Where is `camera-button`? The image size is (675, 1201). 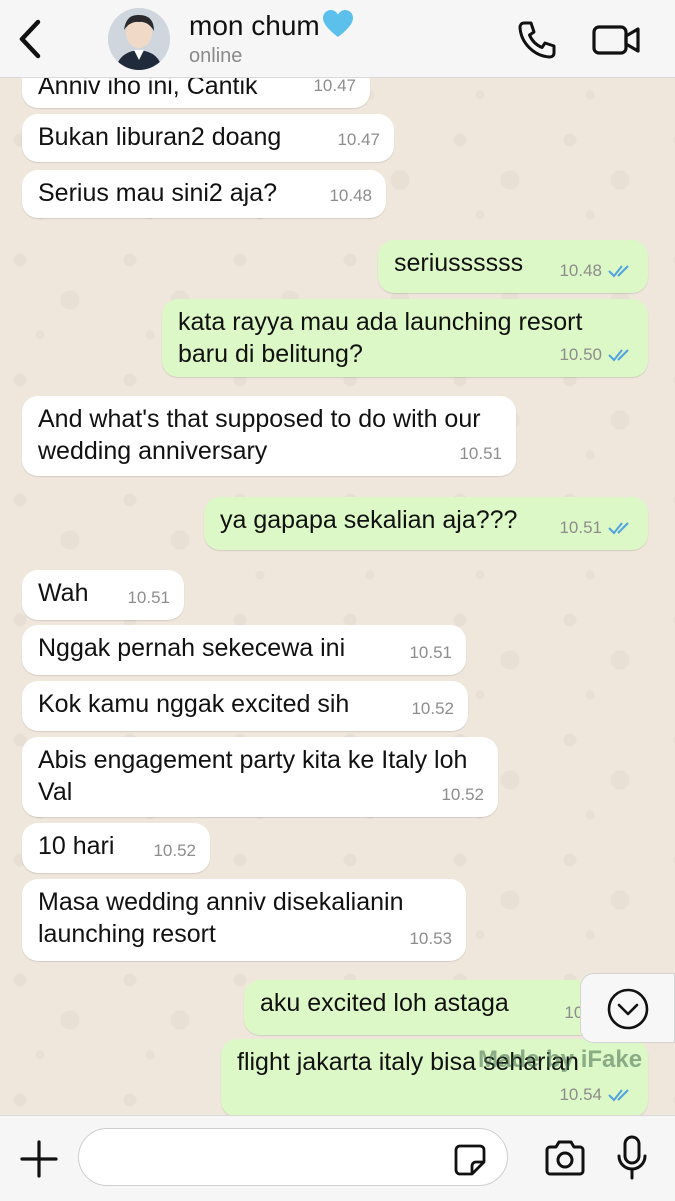
camera-button is located at coordinates (565, 1158).